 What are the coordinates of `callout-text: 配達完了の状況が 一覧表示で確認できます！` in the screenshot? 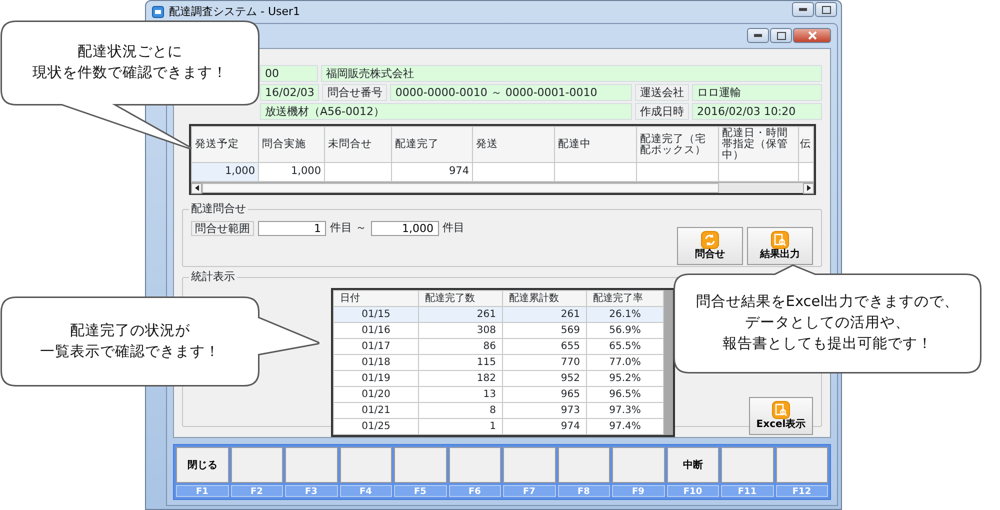 It's located at (130, 342).